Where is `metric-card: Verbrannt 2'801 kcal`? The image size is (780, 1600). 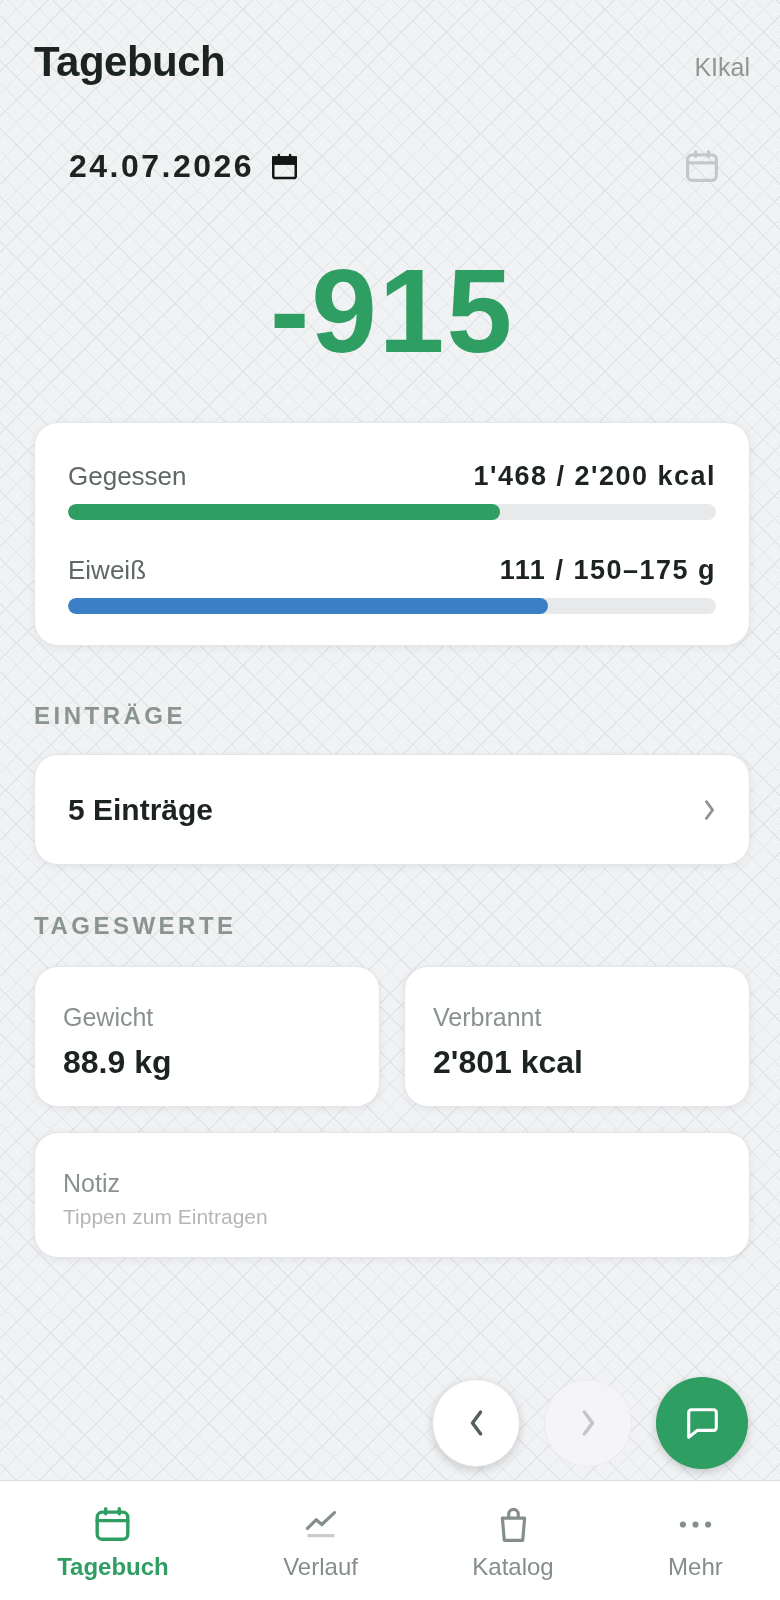
metric-card: Verbrannt 2'801 kcal is located at coordinates (577, 1036).